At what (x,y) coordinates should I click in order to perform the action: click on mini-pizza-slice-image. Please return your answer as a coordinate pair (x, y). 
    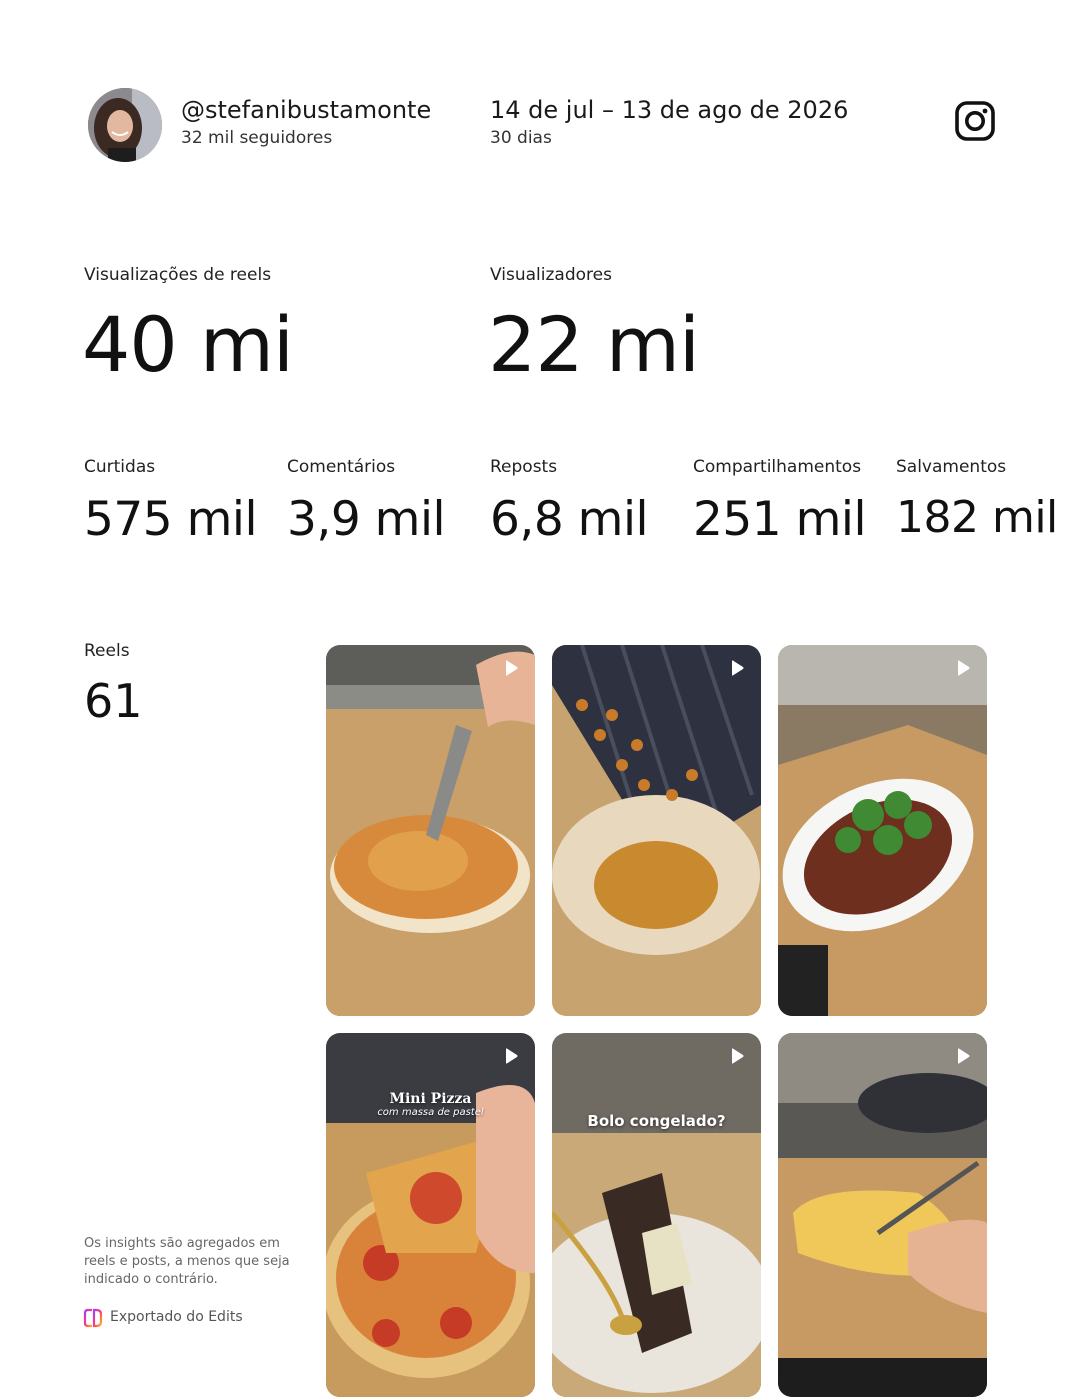
    Looking at the image, I should click on (430, 1215).